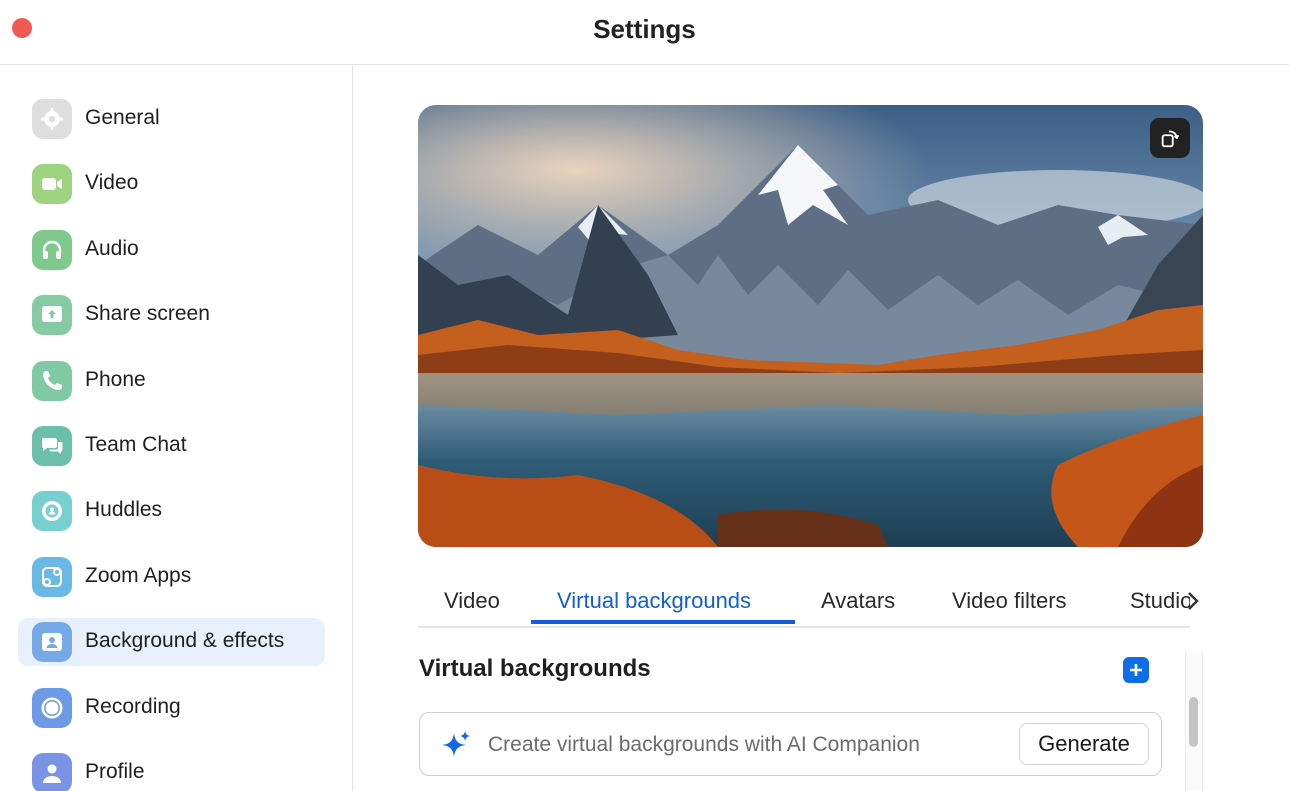  I want to click on tab-video-filters: Video filters, so click(1009, 601).